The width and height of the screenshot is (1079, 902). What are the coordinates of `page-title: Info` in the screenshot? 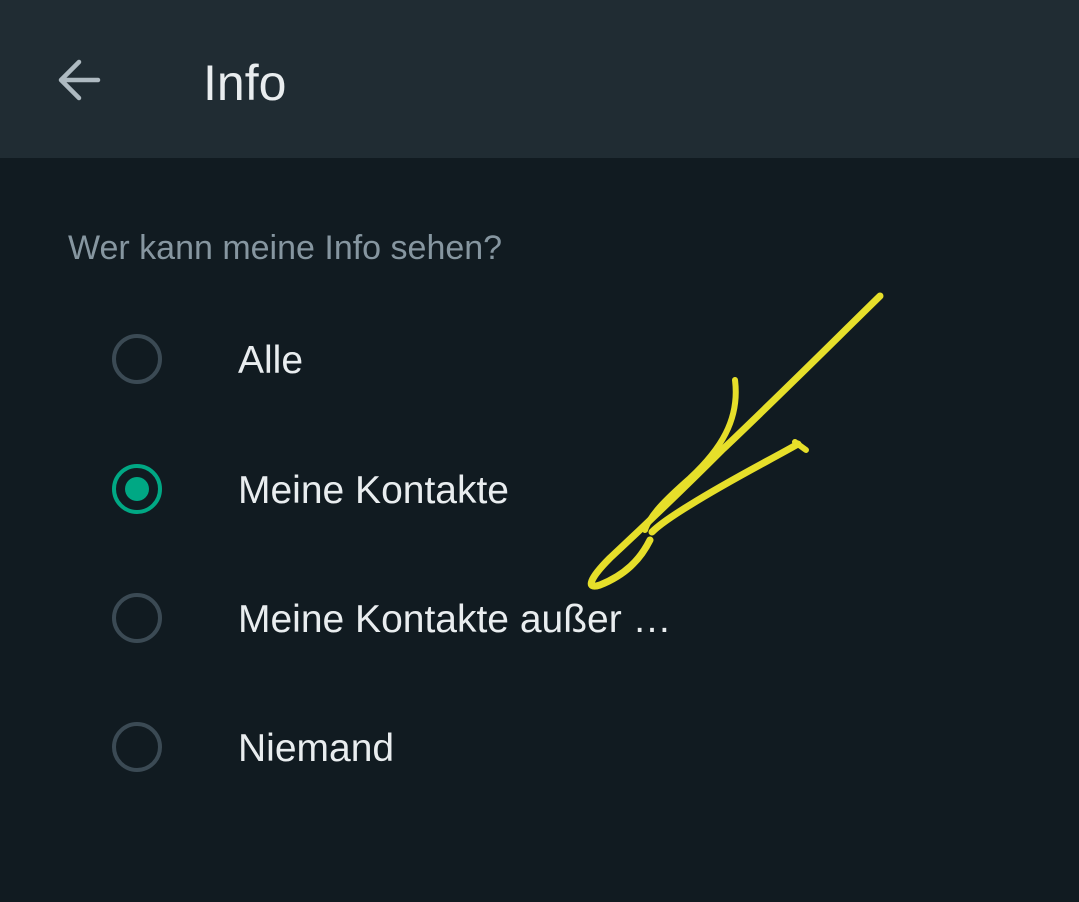 It's located at (245, 83).